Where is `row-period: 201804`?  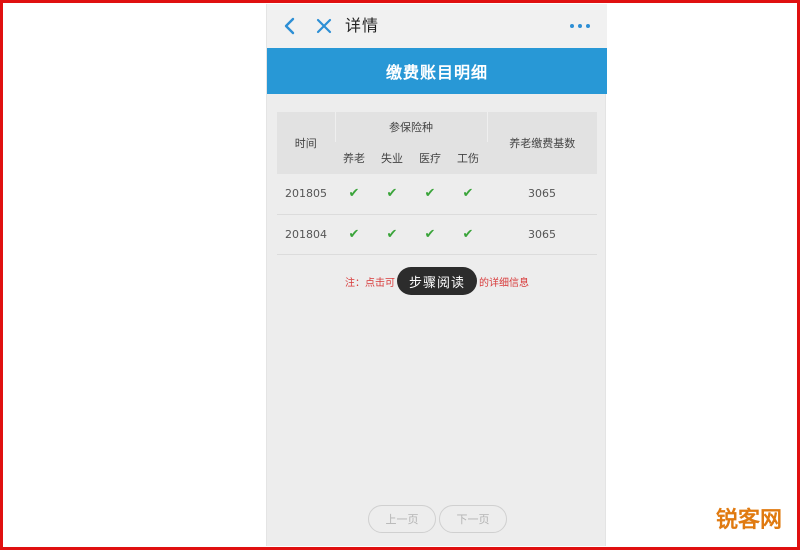 row-period: 201804 is located at coordinates (306, 234).